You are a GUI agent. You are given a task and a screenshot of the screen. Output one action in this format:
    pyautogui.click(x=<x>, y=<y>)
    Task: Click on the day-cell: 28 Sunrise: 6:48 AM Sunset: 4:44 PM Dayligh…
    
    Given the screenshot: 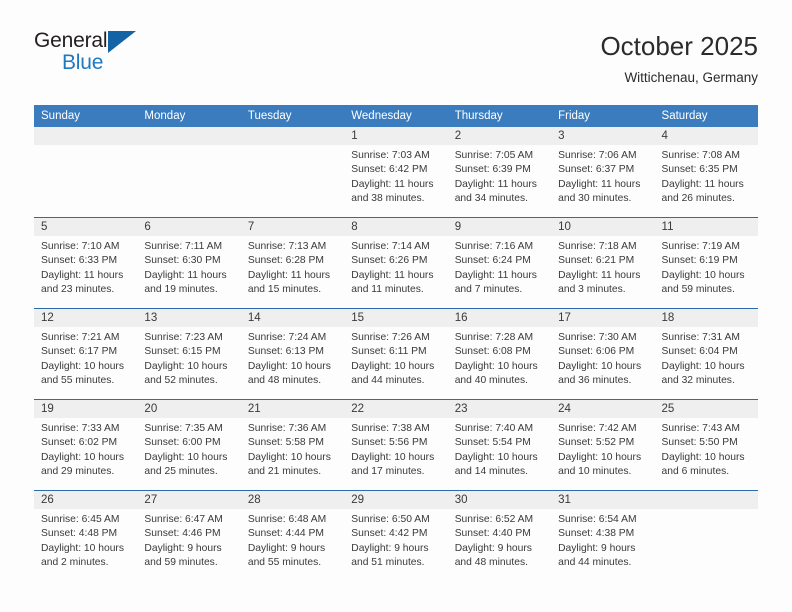 What is the action you would take?
    pyautogui.click(x=292, y=535)
    